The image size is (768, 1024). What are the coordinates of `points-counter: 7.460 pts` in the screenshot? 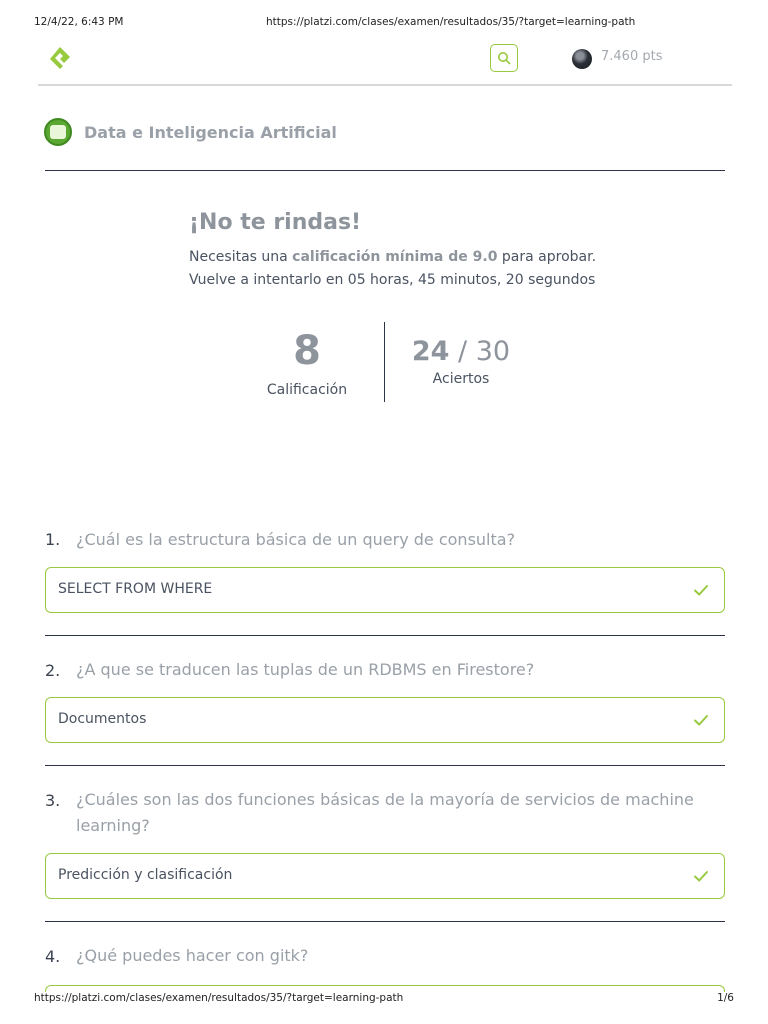 It's located at (632, 56).